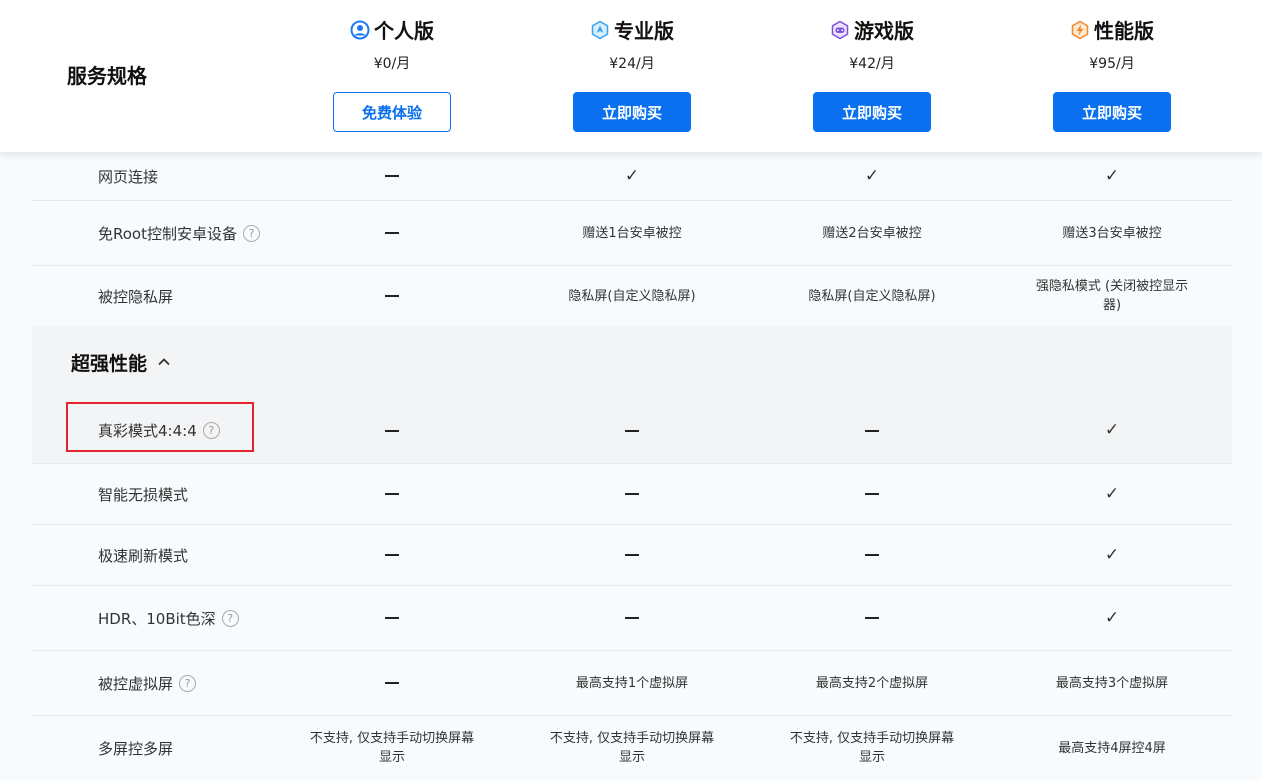 This screenshot has height=780, width=1262. I want to click on row-label: HDR、10Bit色深?, so click(168, 618).